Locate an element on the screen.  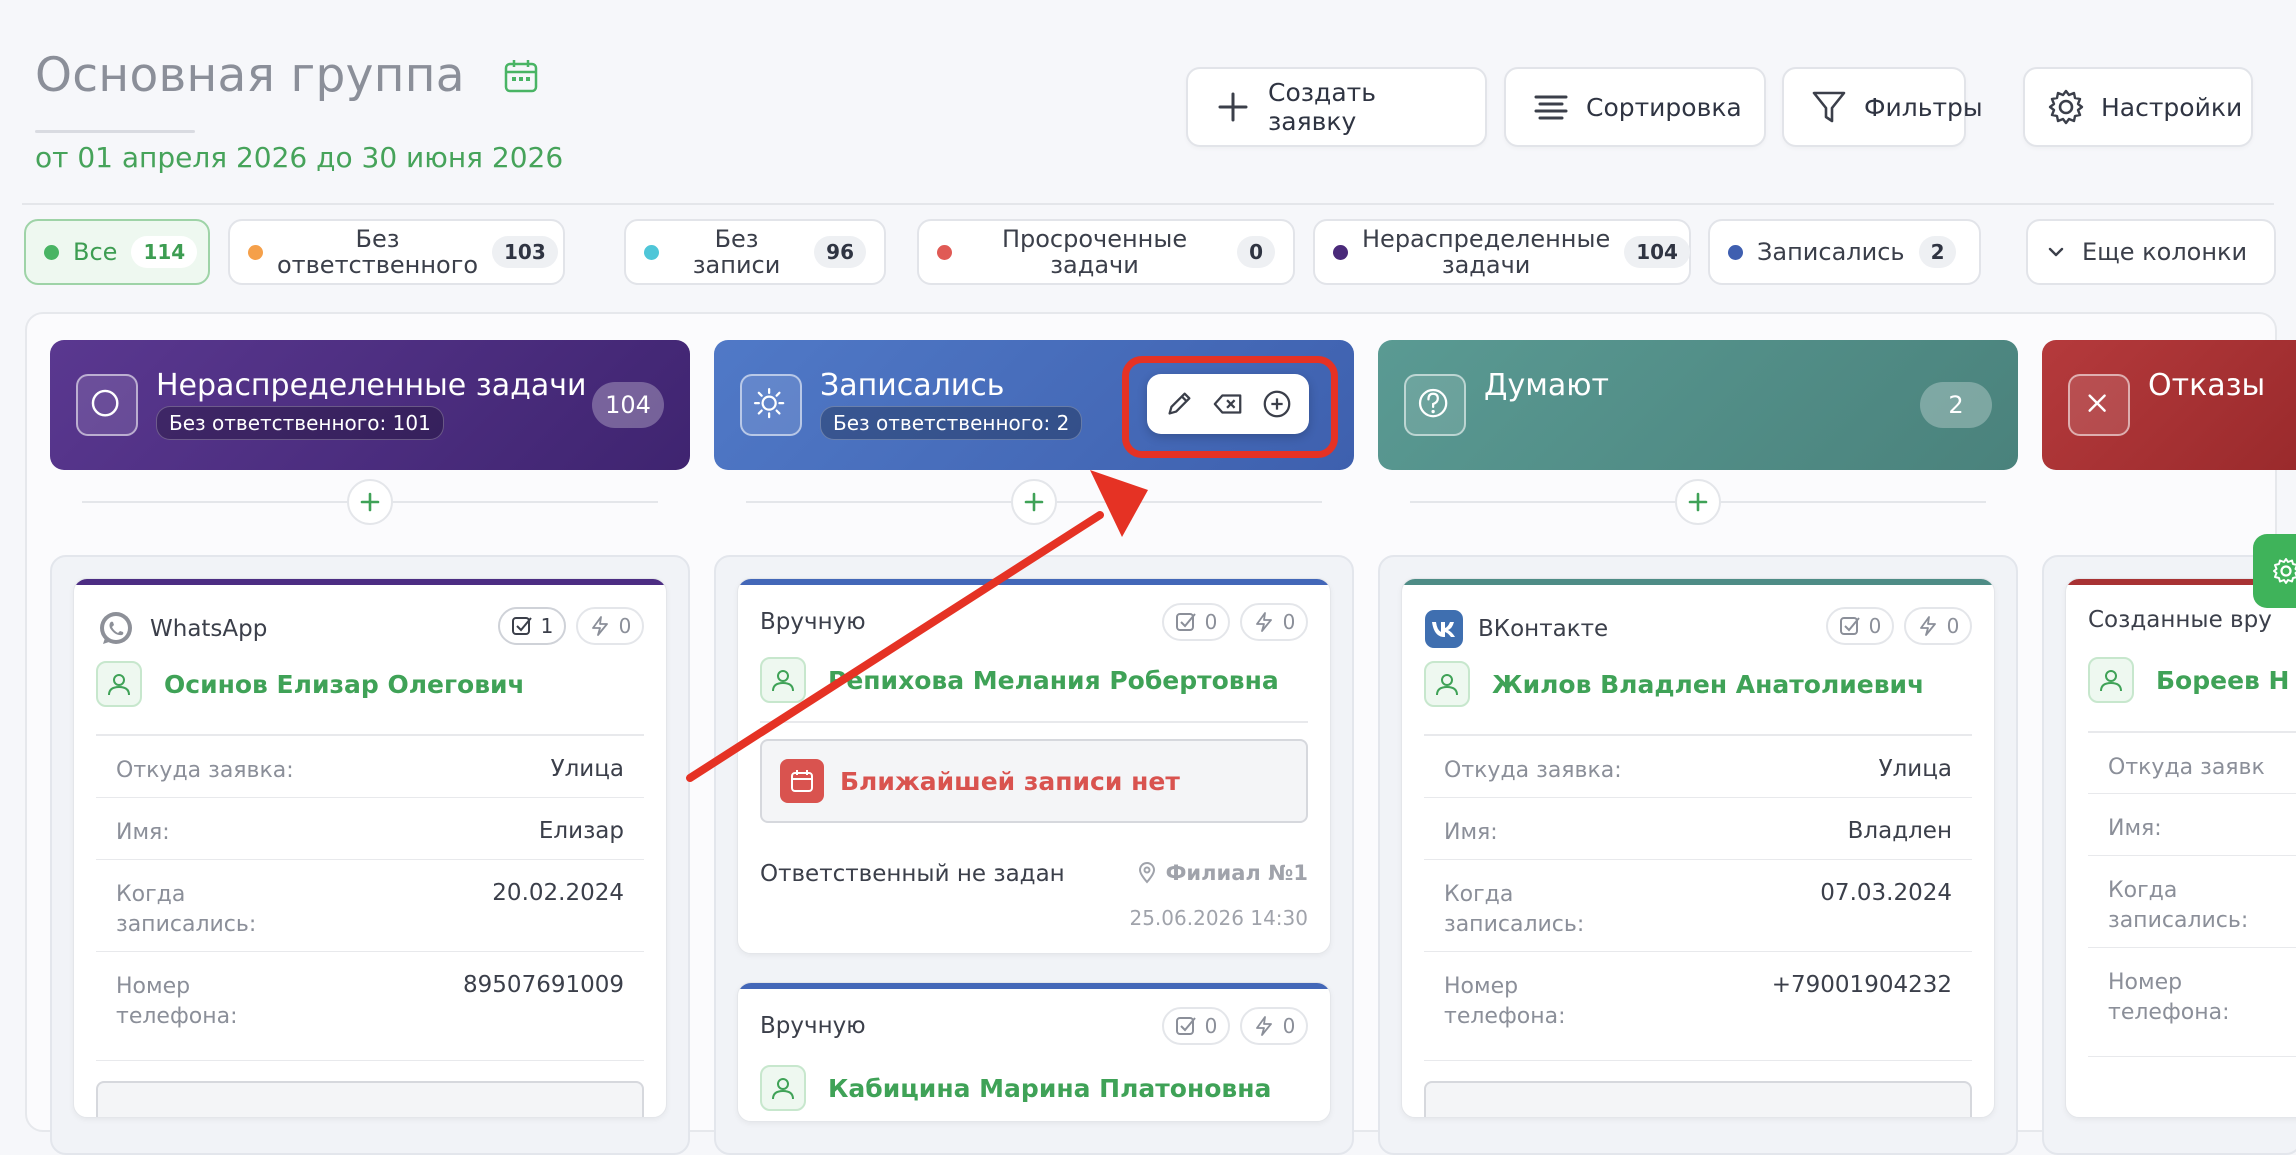
sort-label: Сортировка is located at coordinates (1664, 107).